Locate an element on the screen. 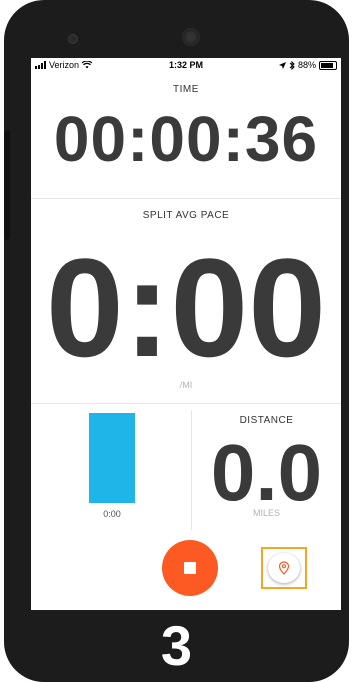 Image resolution: width=353 pixels, height=682 pixels. earpiece-speaker is located at coordinates (191, 37).